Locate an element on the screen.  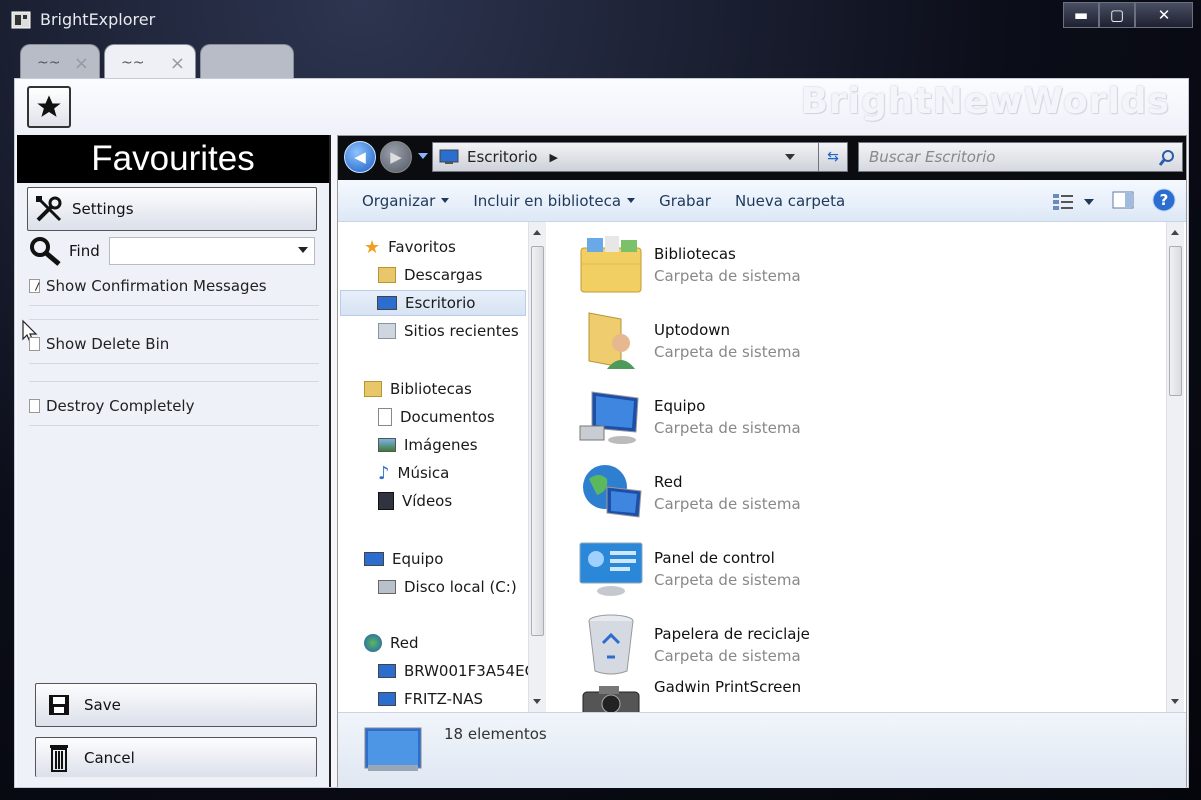
address-bar: Escritorio ▶ is located at coordinates (639, 157).